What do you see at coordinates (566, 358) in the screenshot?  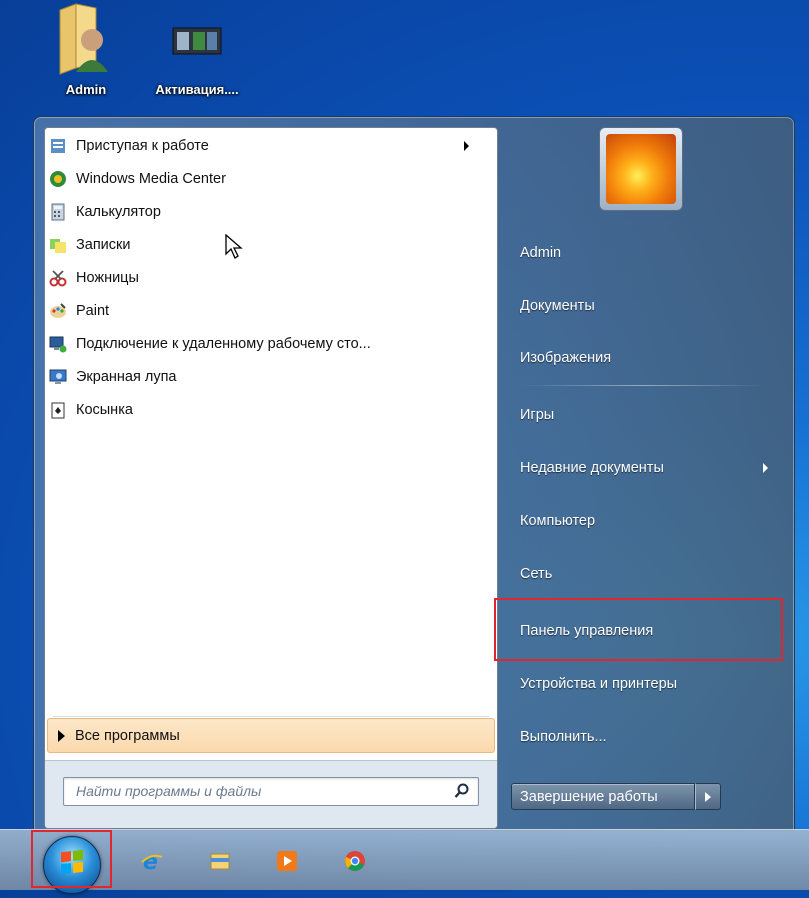 I see `menu-item-label: Изображения` at bounding box center [566, 358].